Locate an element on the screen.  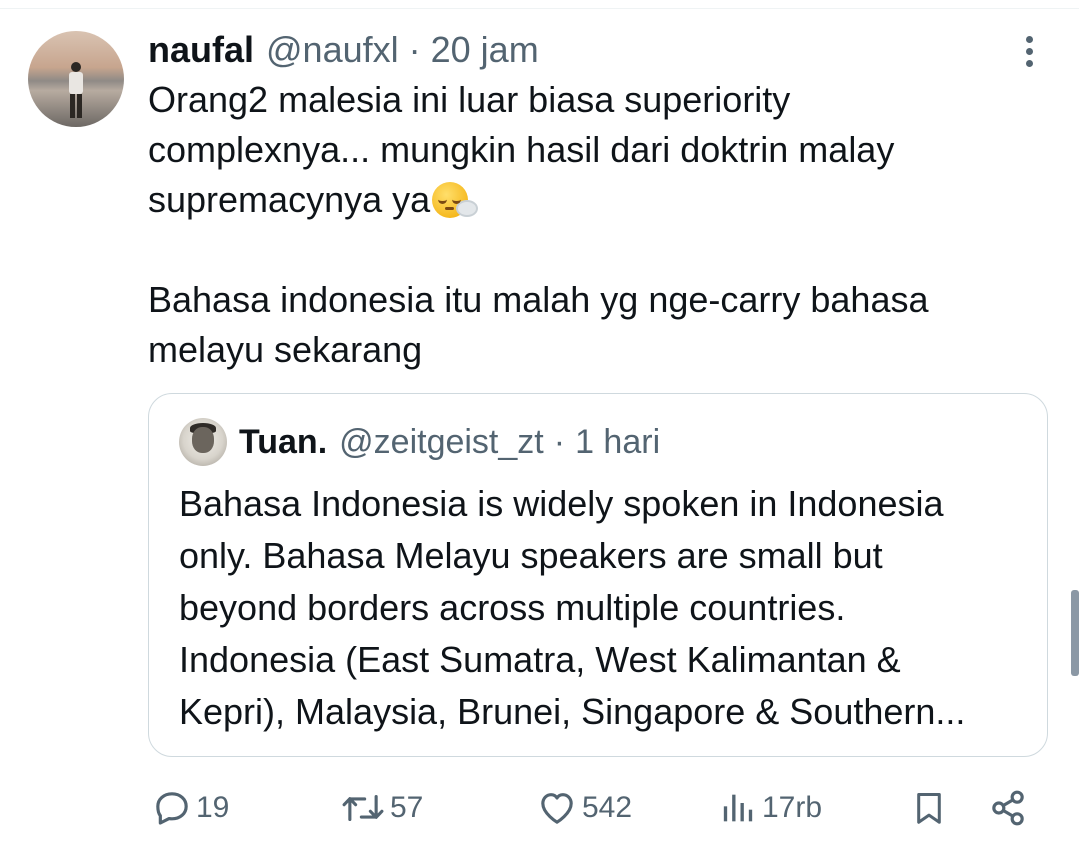
author-name: naufal is located at coordinates (201, 50).